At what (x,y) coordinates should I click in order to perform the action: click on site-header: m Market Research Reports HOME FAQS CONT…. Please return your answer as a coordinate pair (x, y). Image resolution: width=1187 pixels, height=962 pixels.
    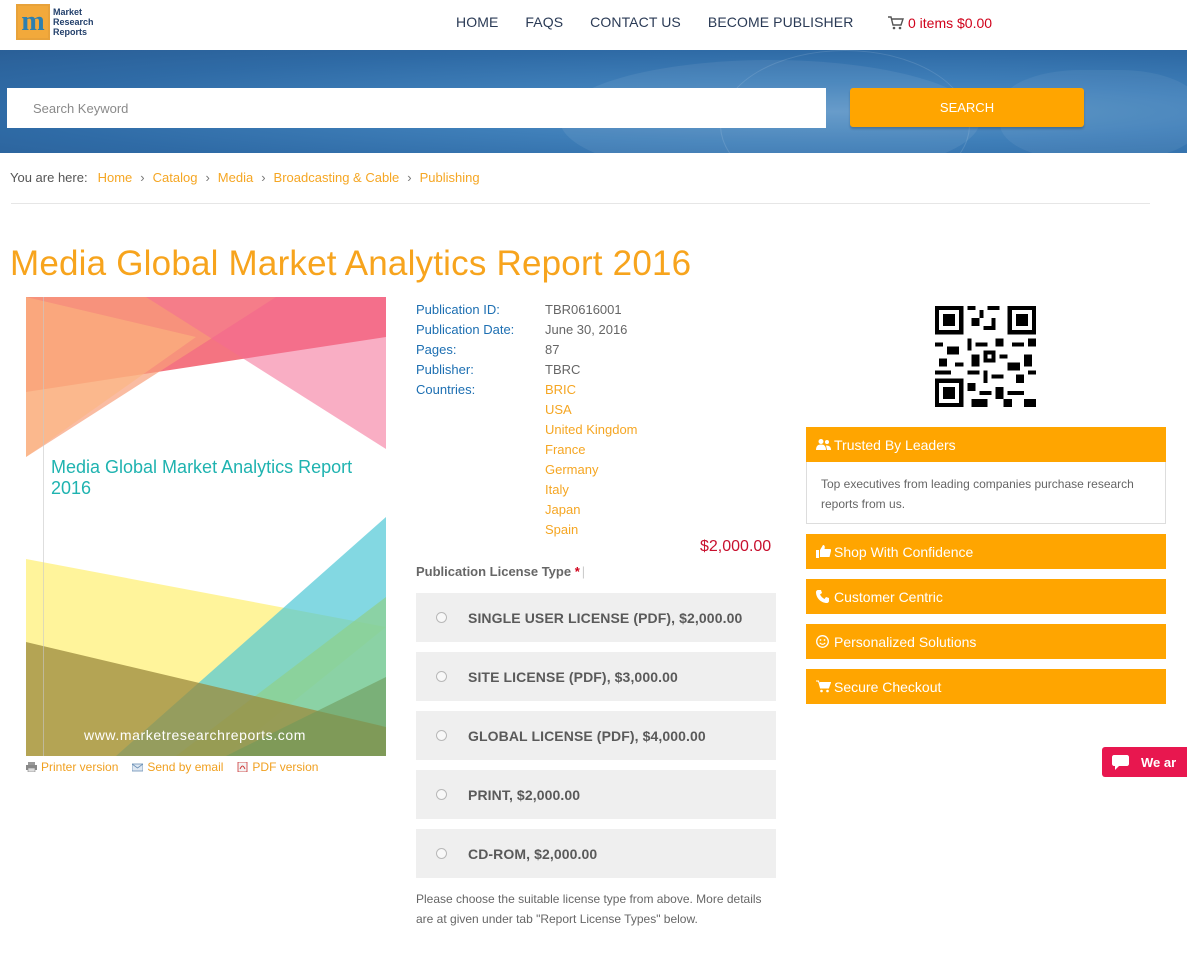
    Looking at the image, I should click on (593, 25).